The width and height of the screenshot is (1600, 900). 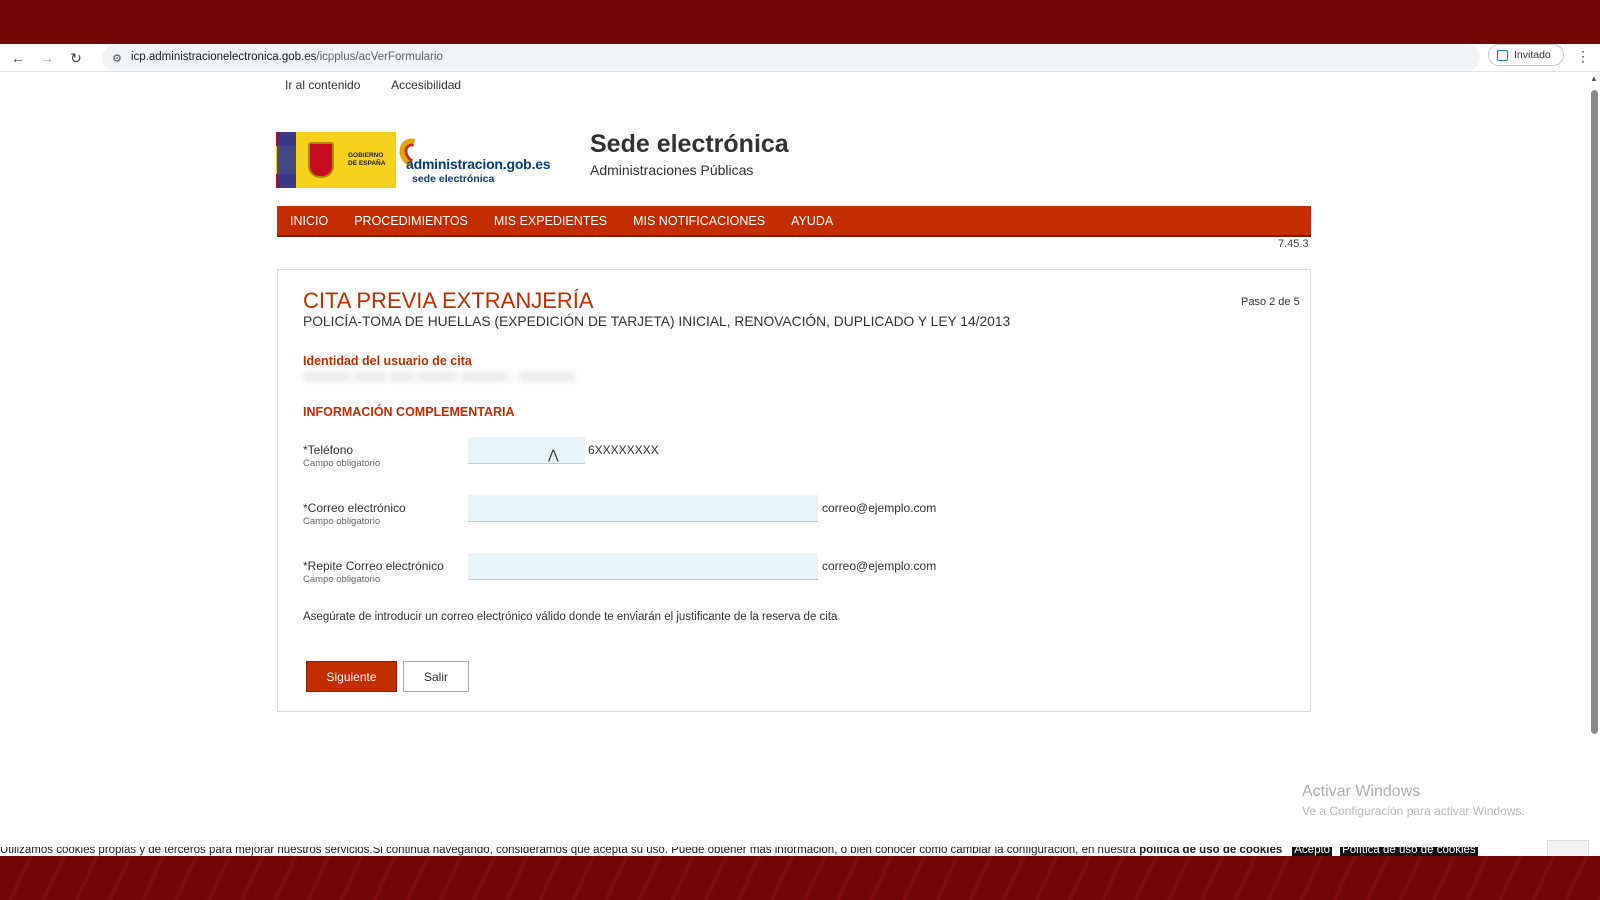 What do you see at coordinates (699, 221) in the screenshot?
I see `nav-item-mis-notificaciones: MIS NOTIFICACIONES` at bounding box center [699, 221].